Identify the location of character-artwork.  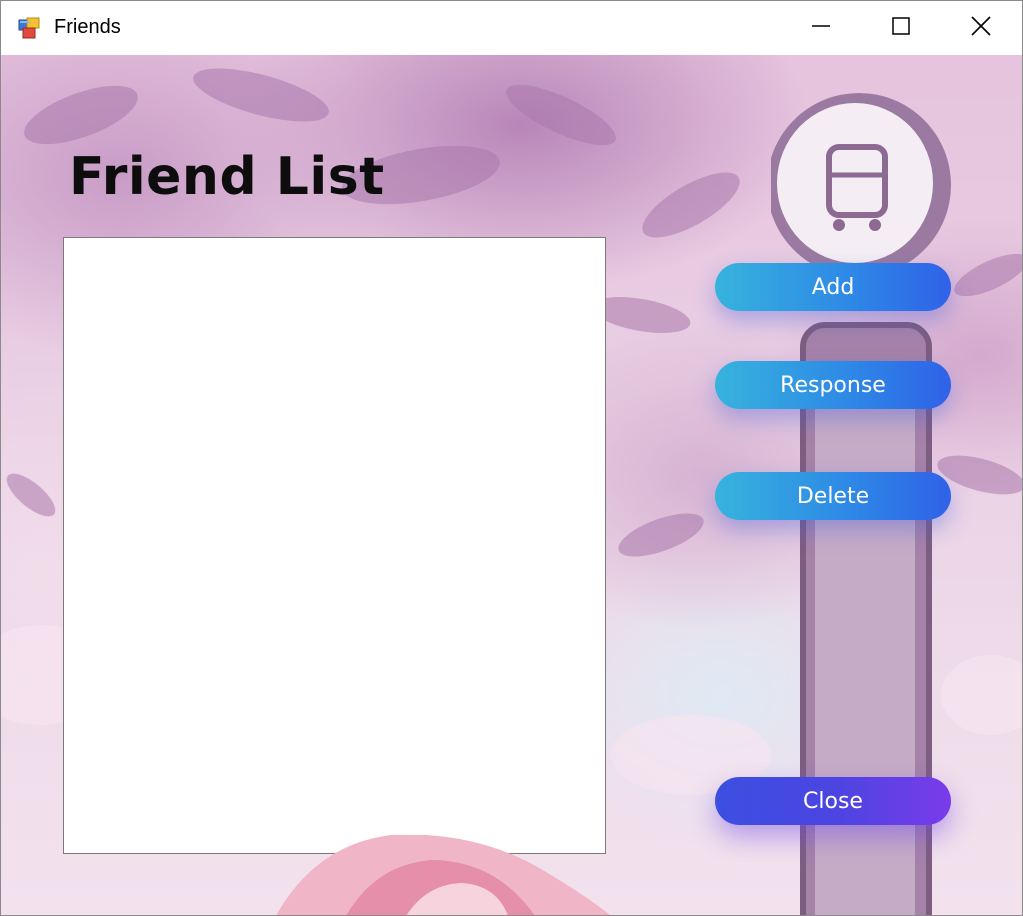
(443, 875).